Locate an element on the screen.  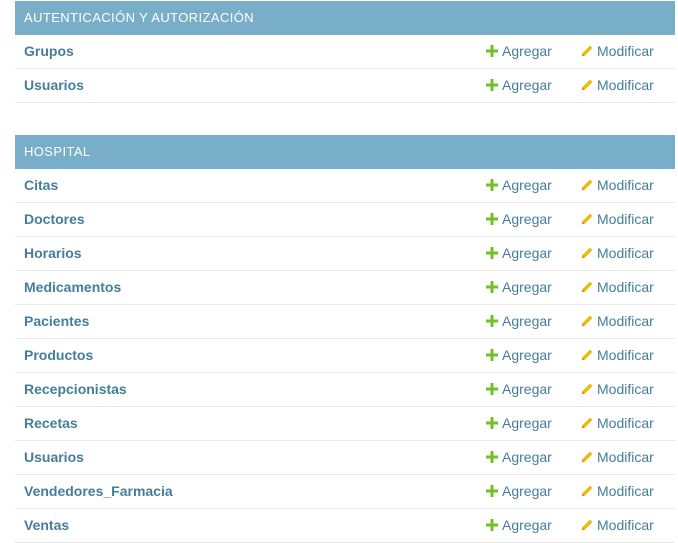
model-link: Medicamentos is located at coordinates (72, 287).